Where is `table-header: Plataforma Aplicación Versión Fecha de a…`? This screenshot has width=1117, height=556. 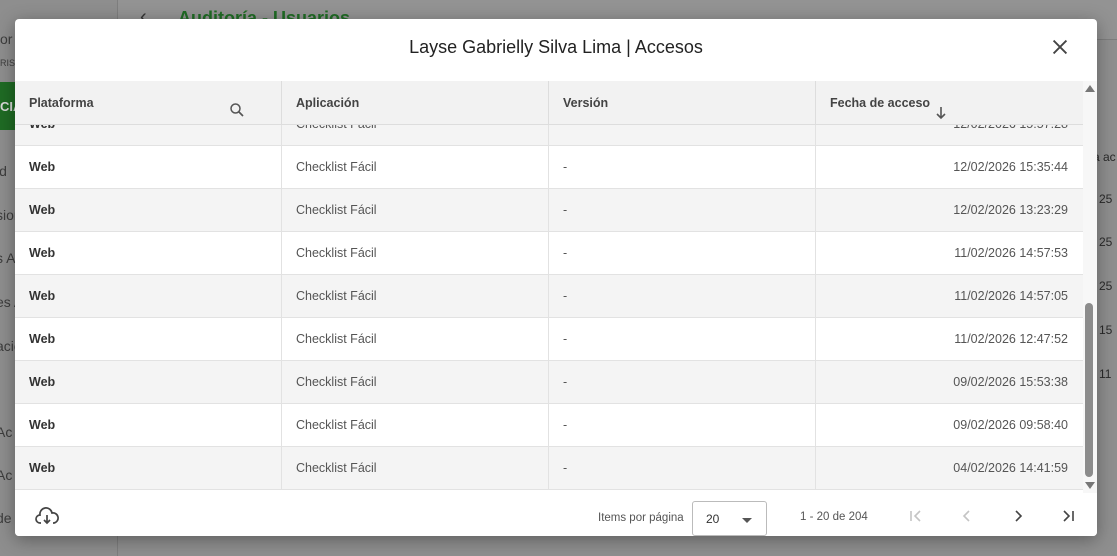
table-header: Plataforma Aplicación Versión Fecha de a… is located at coordinates (549, 103).